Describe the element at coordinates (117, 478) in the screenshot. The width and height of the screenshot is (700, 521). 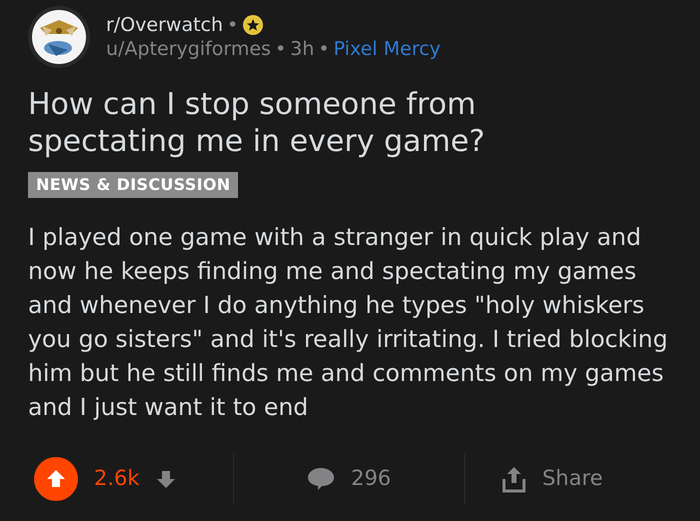
I see `vote-score: 2.6k` at that location.